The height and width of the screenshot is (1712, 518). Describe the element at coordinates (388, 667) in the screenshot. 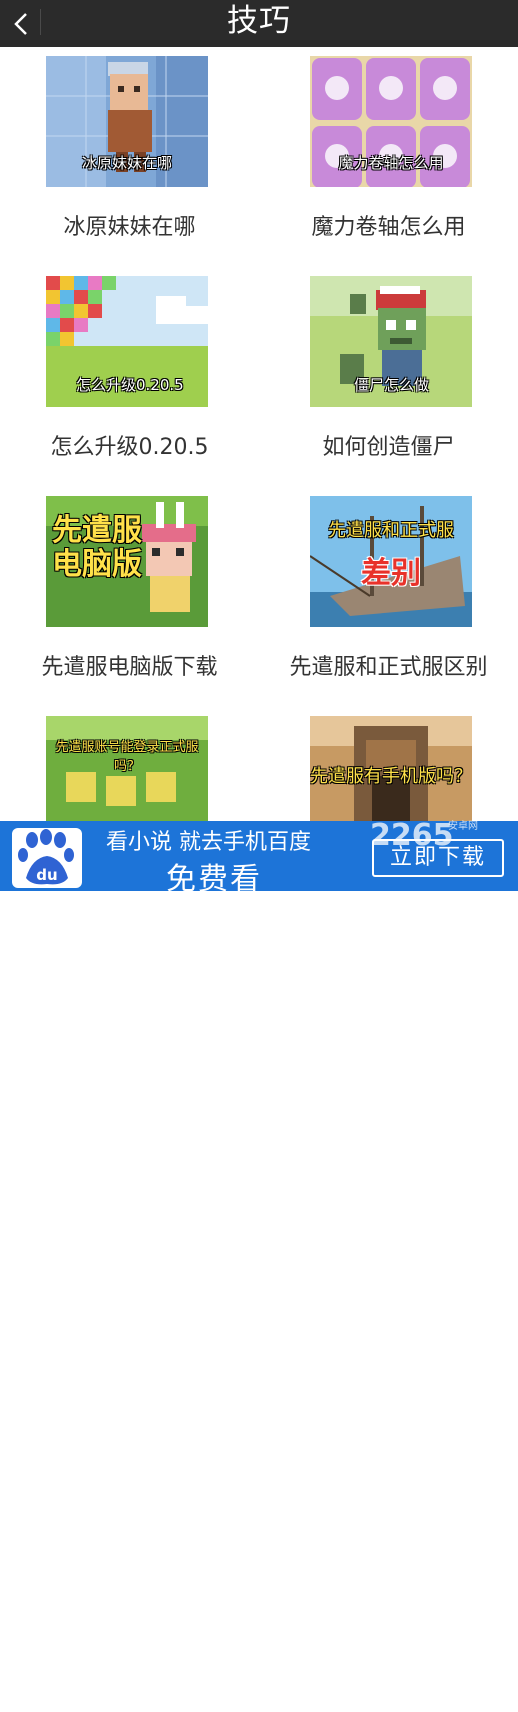

I see `tip-title: 先遣服和正式服区别` at that location.